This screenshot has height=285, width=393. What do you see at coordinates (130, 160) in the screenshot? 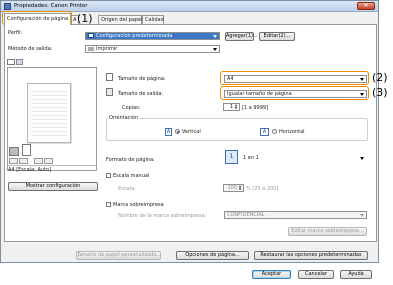
I see `page-layout-label: Formato de página:` at bounding box center [130, 160].